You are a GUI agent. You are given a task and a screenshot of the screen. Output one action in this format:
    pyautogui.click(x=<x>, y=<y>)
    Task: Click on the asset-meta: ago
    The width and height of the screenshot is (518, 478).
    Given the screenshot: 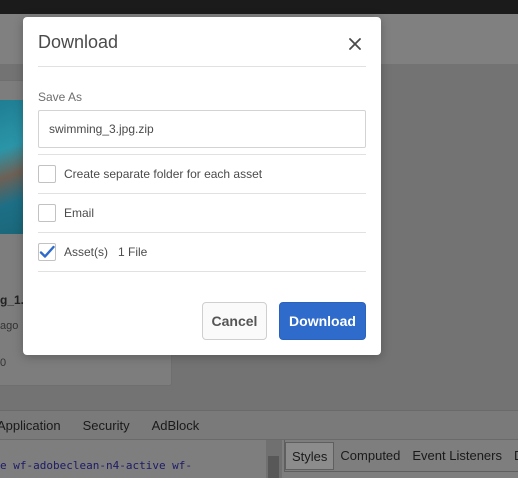 What is the action you would take?
    pyautogui.click(x=9, y=326)
    